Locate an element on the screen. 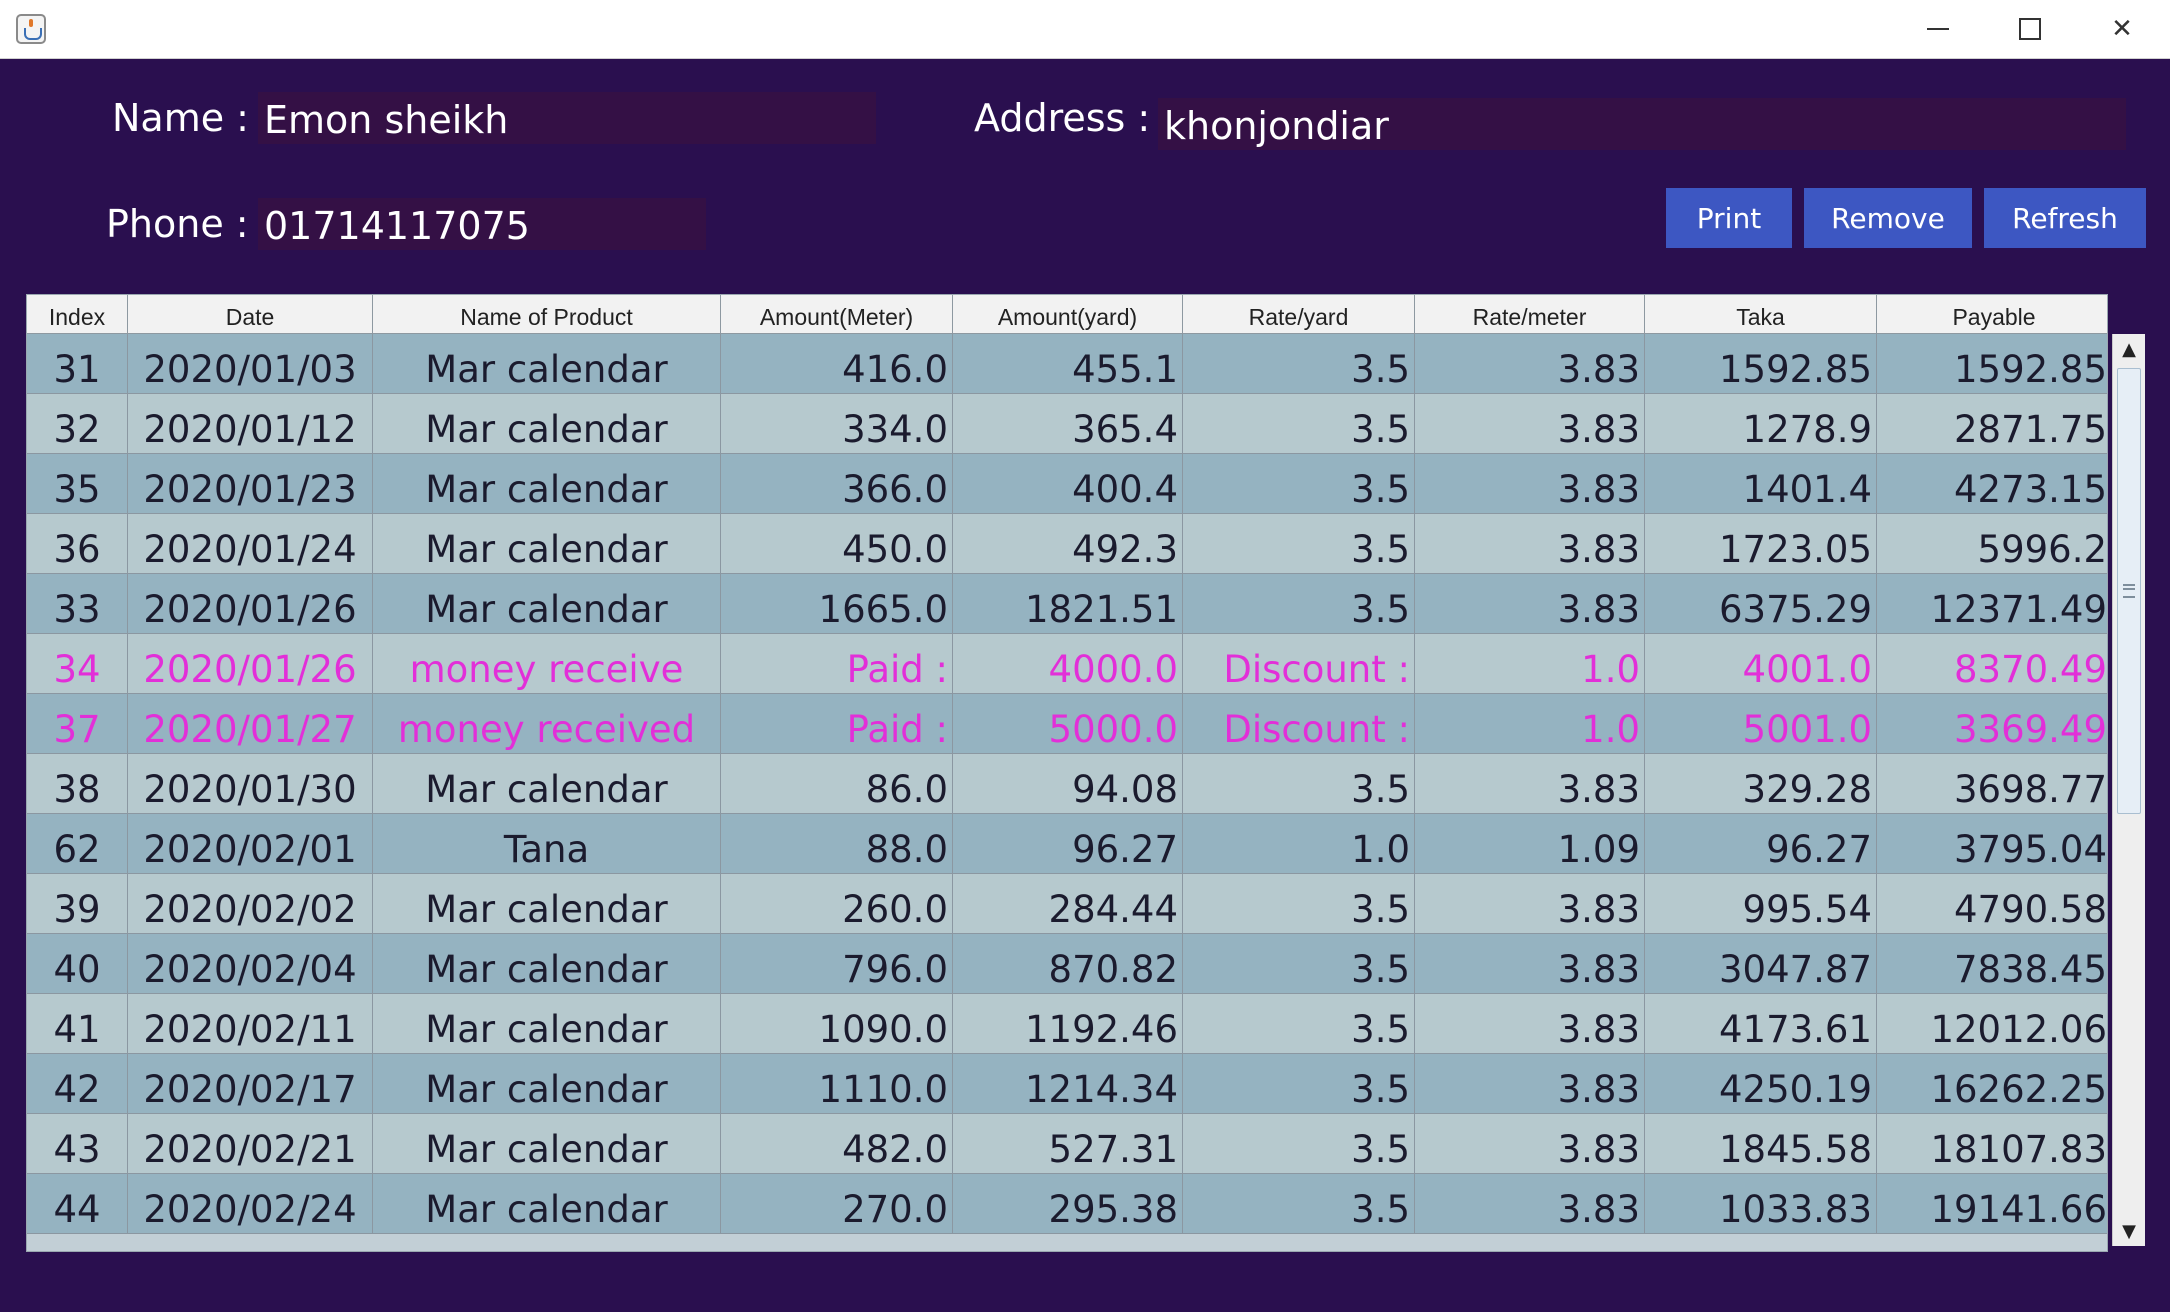  table-cell-date: 2020/02/02 is located at coordinates (250, 903).